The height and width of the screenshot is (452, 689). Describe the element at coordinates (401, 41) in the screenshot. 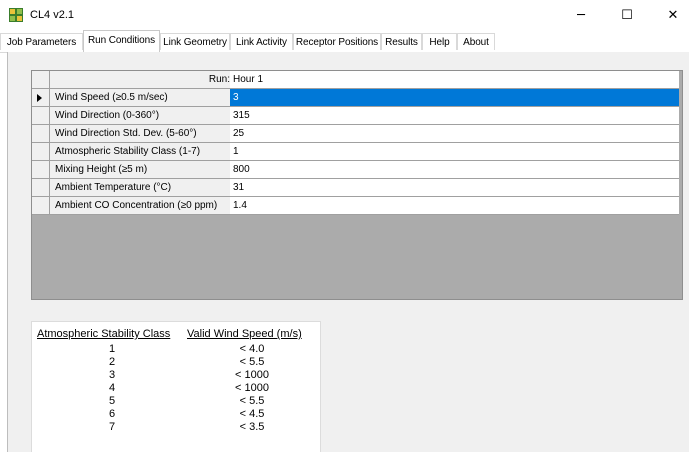

I see `tab-results: Results` at that location.